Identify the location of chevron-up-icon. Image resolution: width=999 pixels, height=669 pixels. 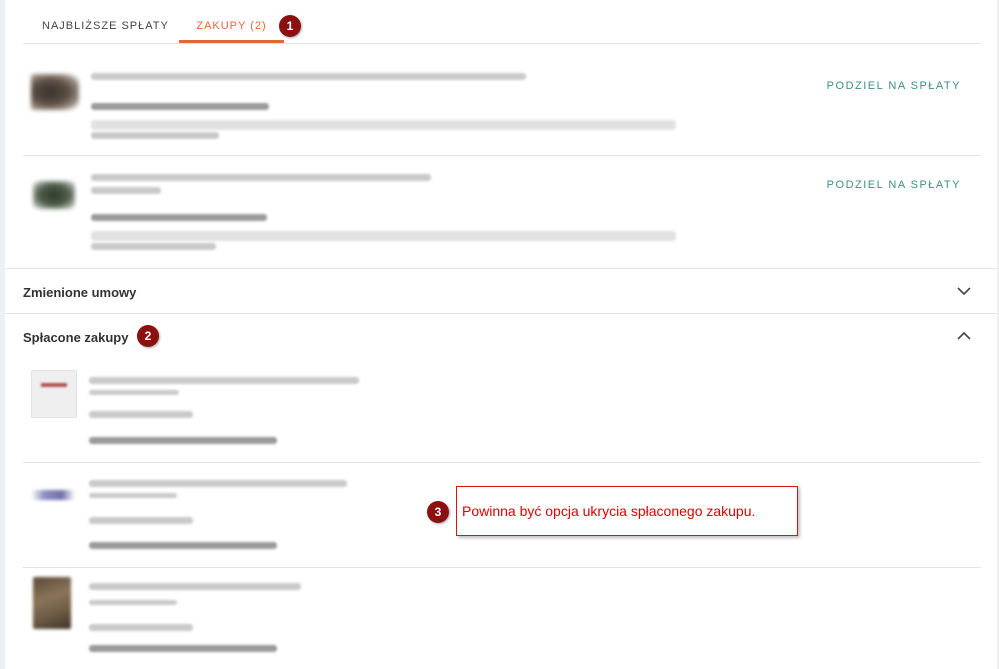
(964, 336).